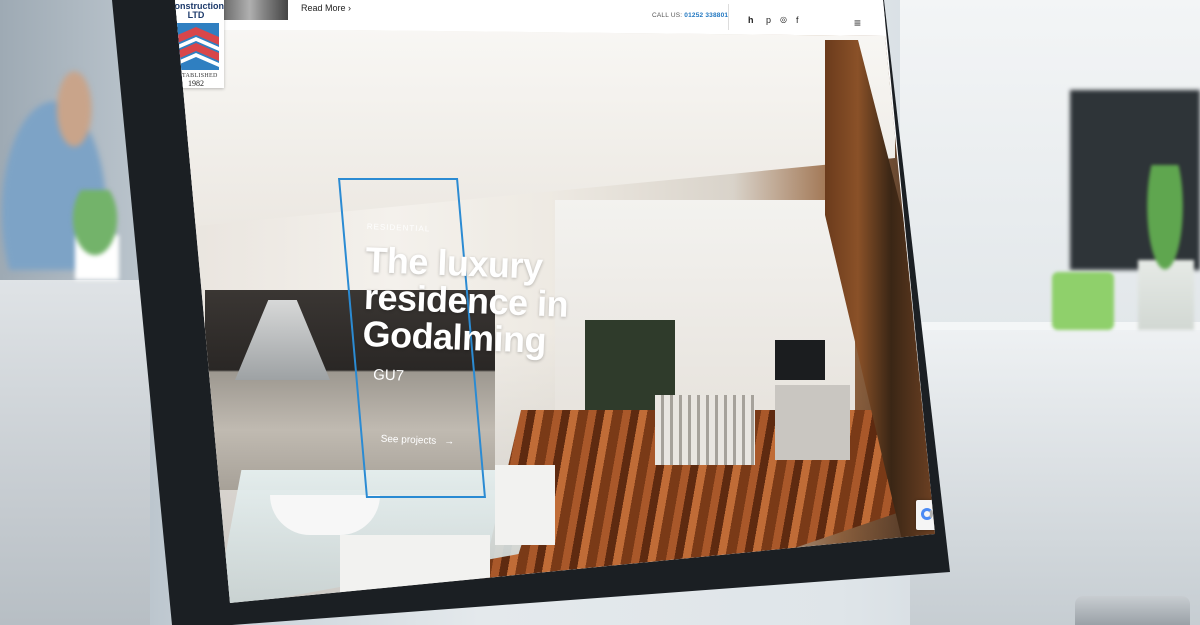 The width and height of the screenshot is (1200, 625). What do you see at coordinates (196, 83) in the screenshot?
I see `logo-year: 1982` at bounding box center [196, 83].